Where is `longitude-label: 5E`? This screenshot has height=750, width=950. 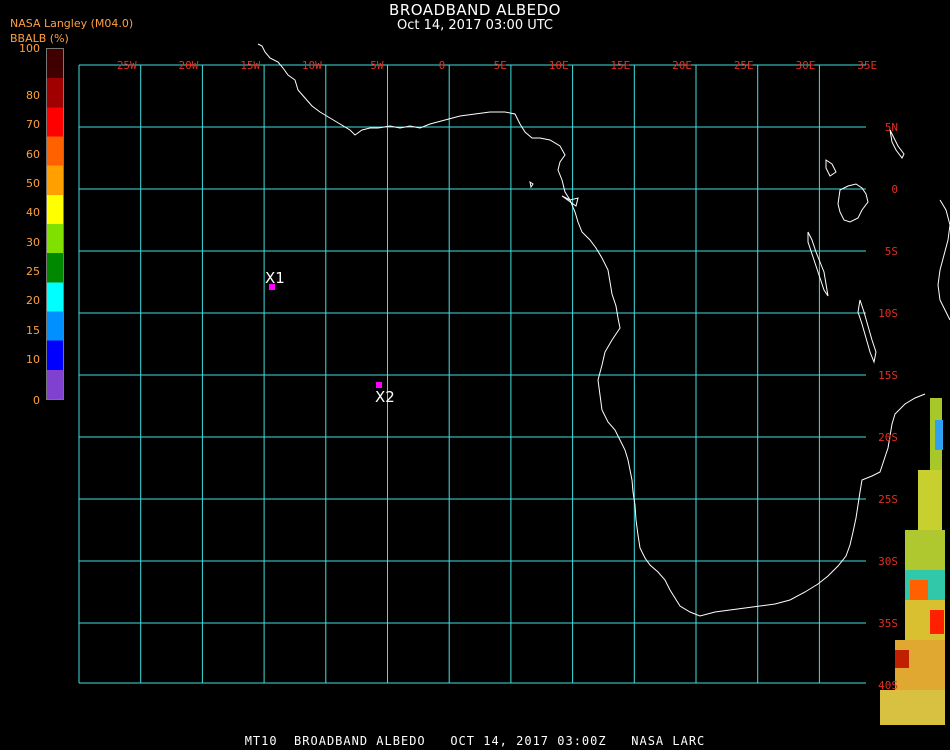
longitude-label: 5E is located at coordinates (500, 65).